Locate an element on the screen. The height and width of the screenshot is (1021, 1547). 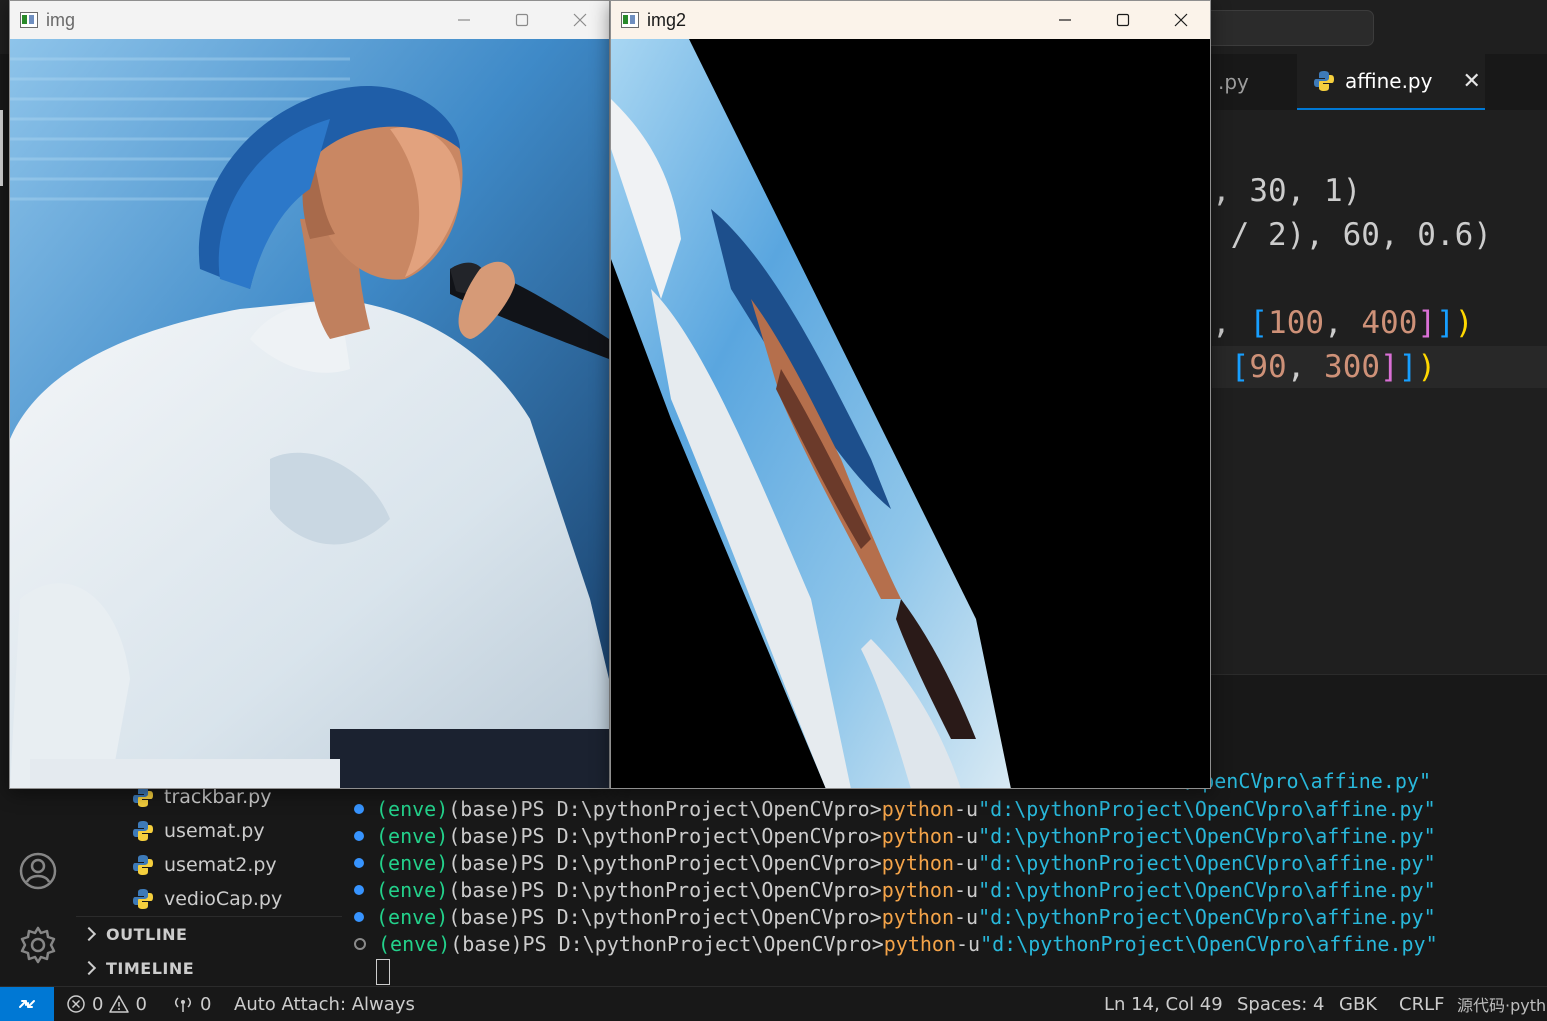
tab-label: .py is located at coordinates (1233, 82).